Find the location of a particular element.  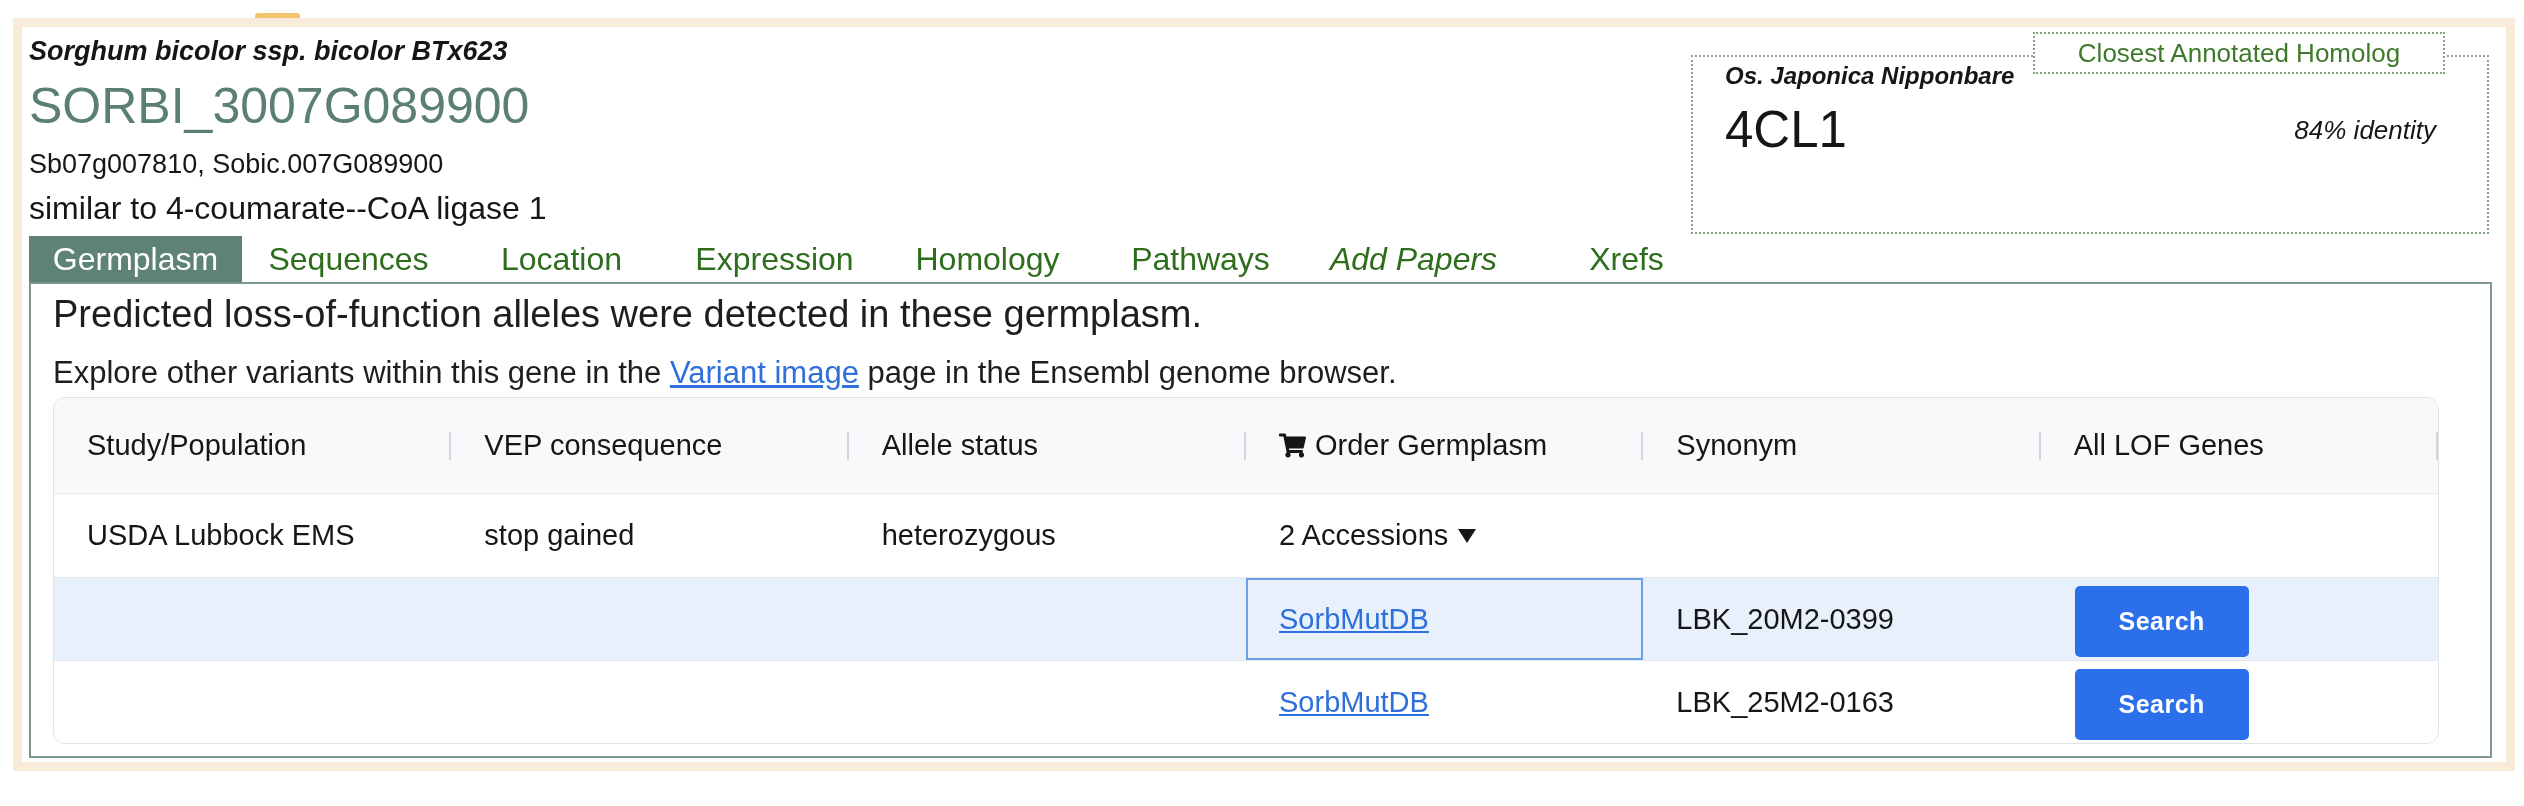

tab: Expression is located at coordinates (774, 259).